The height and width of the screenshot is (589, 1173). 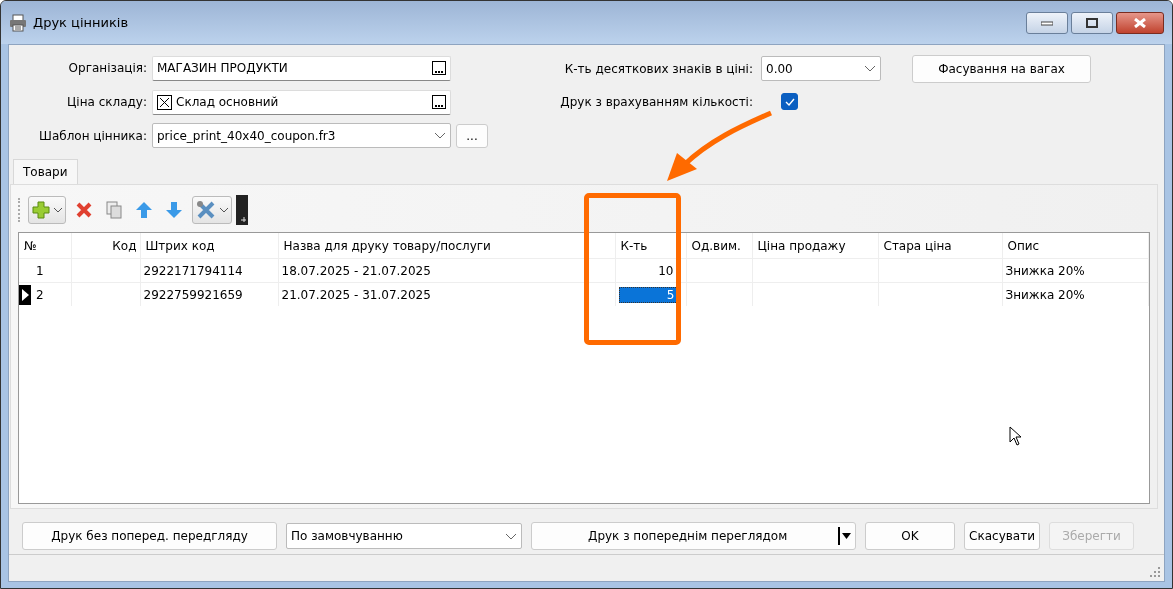 I want to click on clear-icon, so click(x=164, y=102).